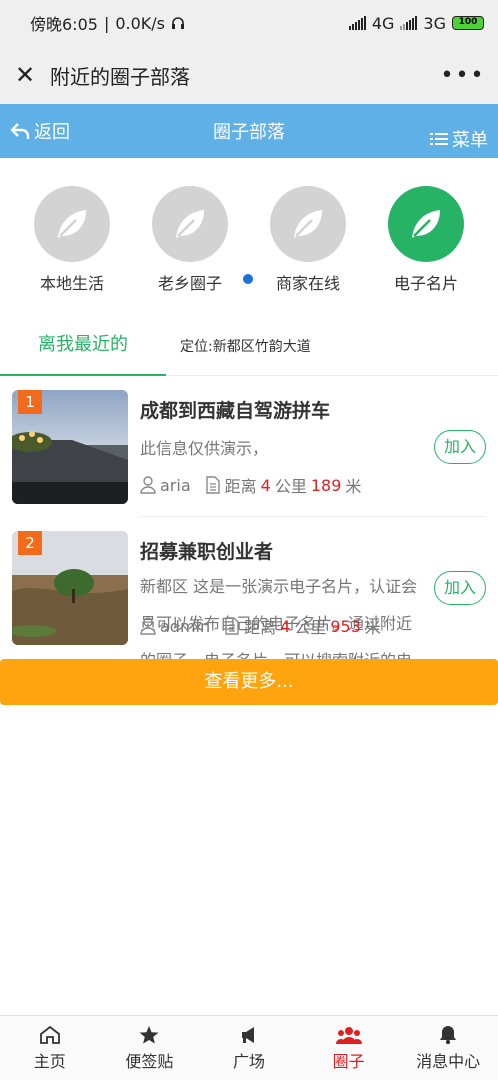 The width and height of the screenshot is (498, 1080). Describe the element at coordinates (64, 24) in the screenshot. I see `status-time: 傍晚6:05` at that location.